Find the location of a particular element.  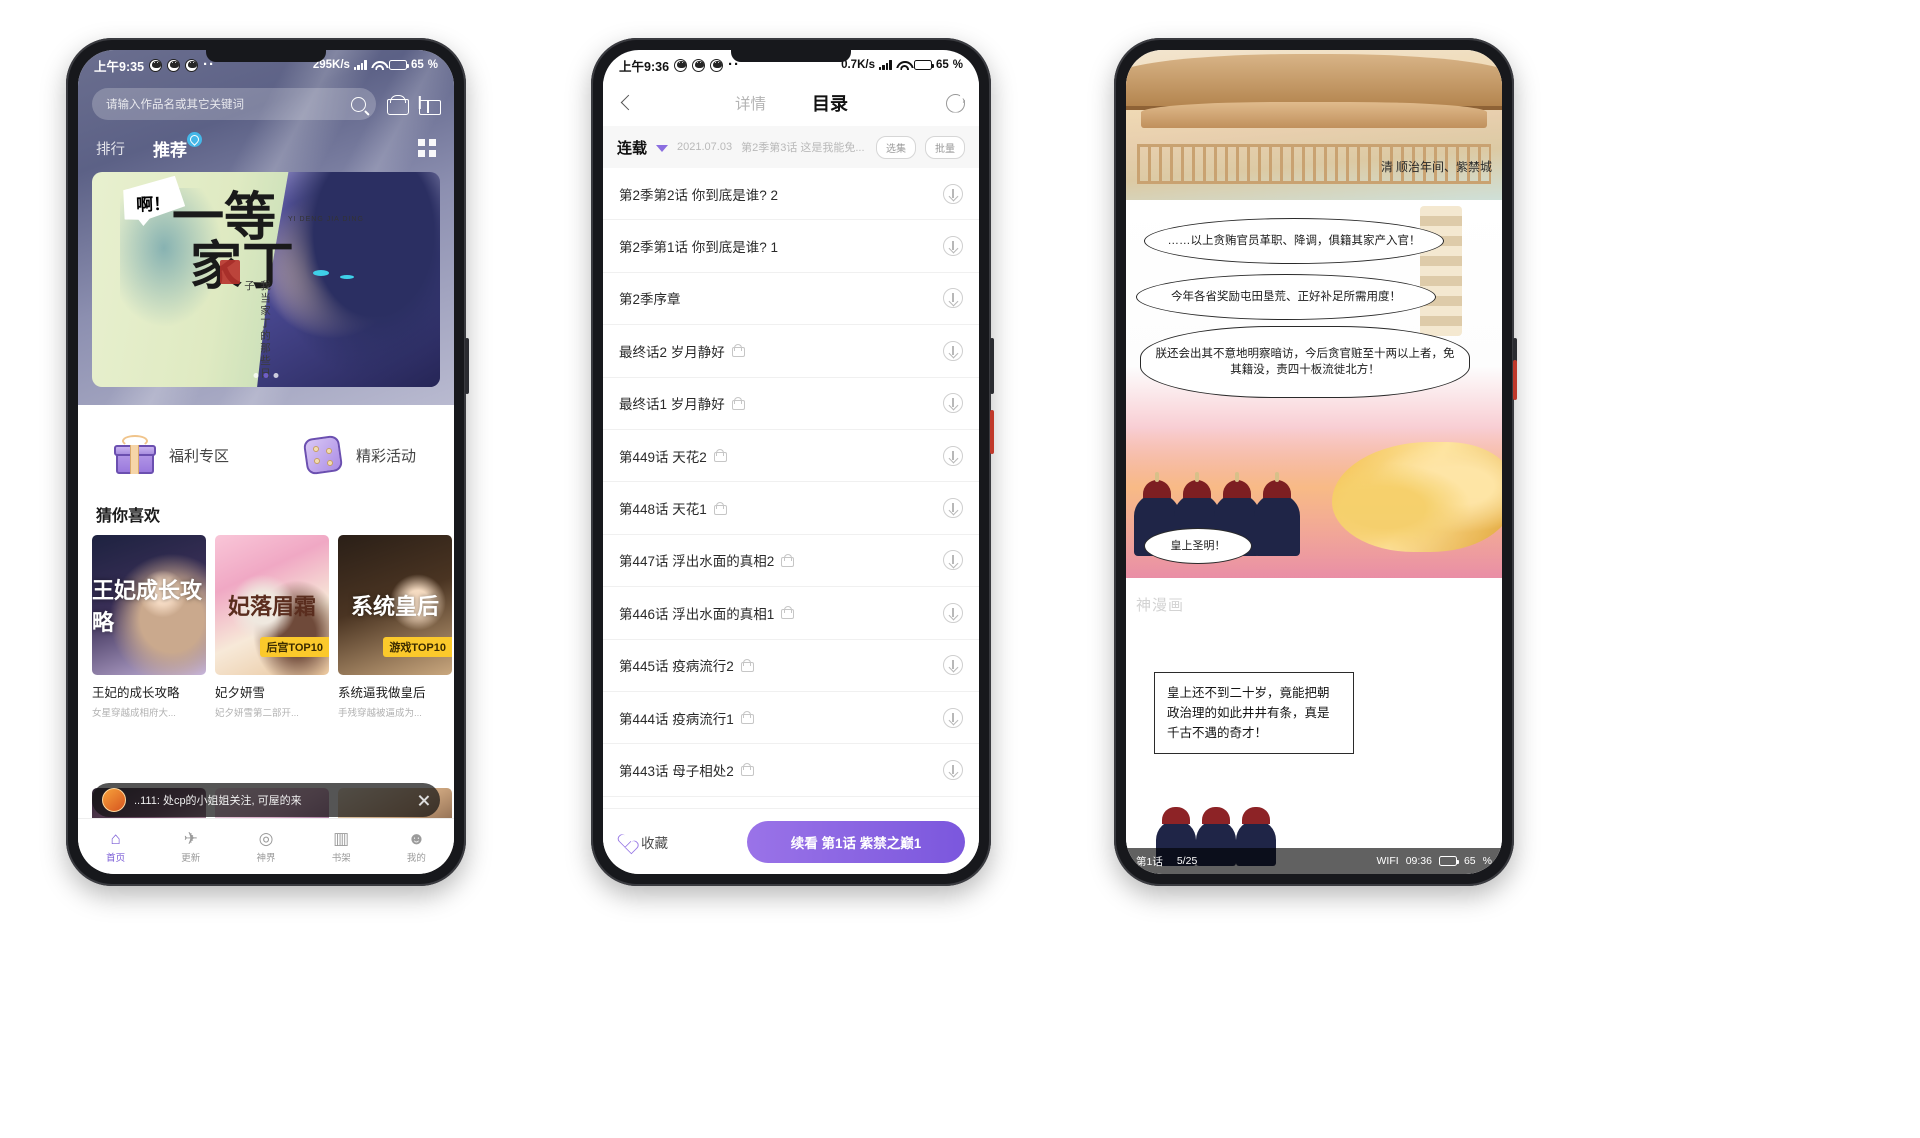

tabbar-item-shelf-label: 书架 is located at coordinates (341, 858).